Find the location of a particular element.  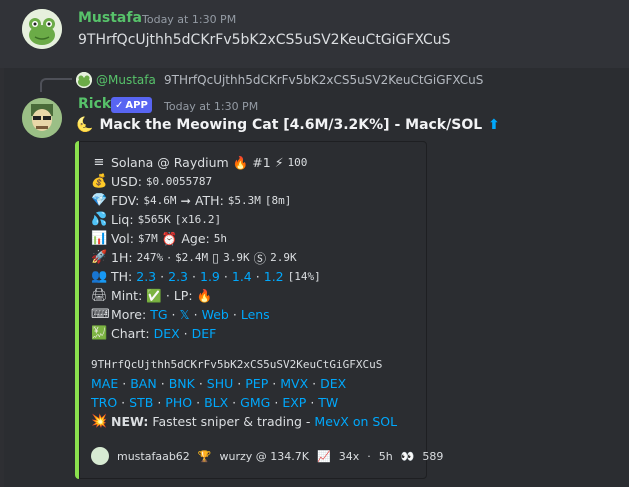

h1-label: 1H: is located at coordinates (122, 257).